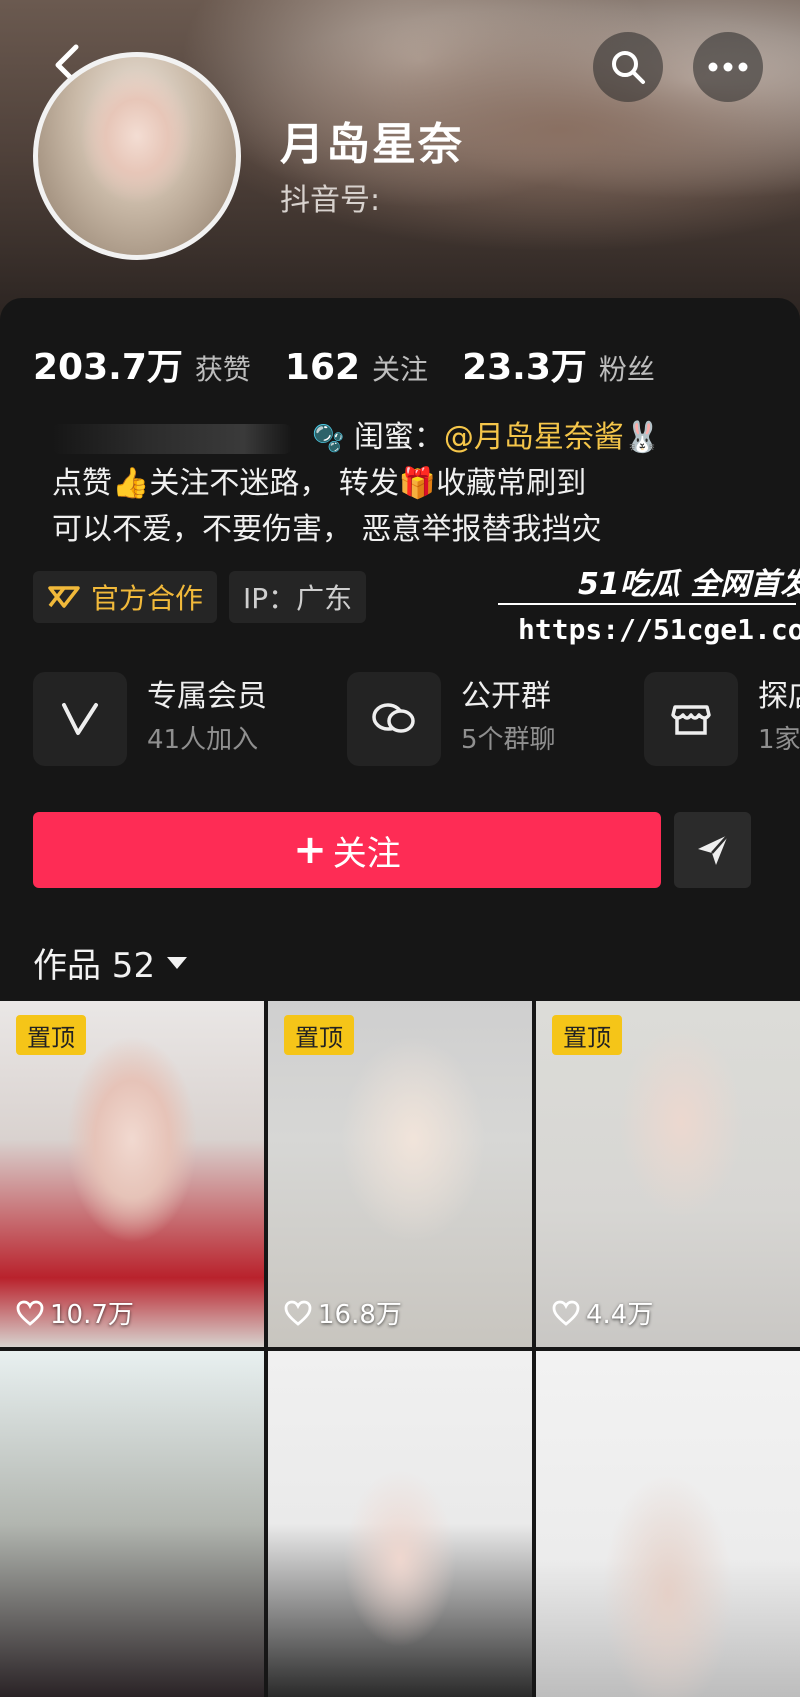 The width and height of the screenshot is (800, 1697). Describe the element at coordinates (668, 1174) in the screenshot. I see `video-thumbnail: 置顶 4.4万` at that location.